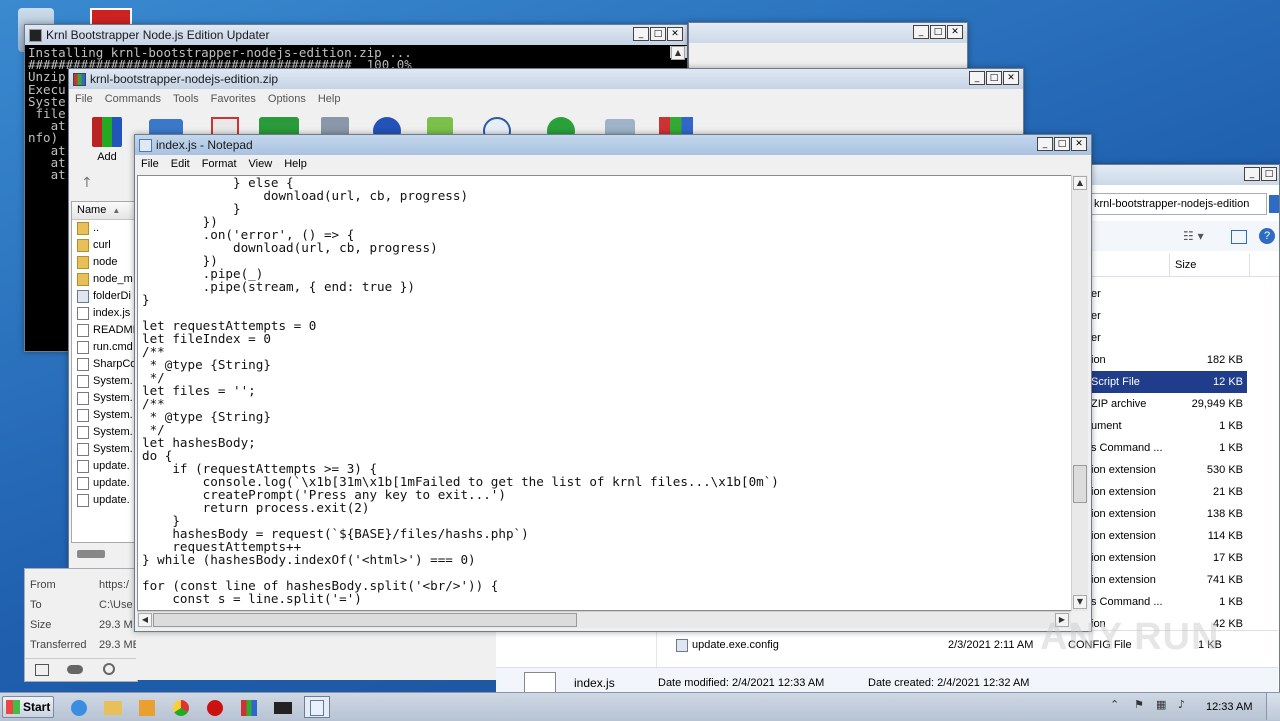 This screenshot has width=1280, height=721. What do you see at coordinates (1169, 382) in the screenshot?
I see `explorer-row: Script File 12 KB` at bounding box center [1169, 382].